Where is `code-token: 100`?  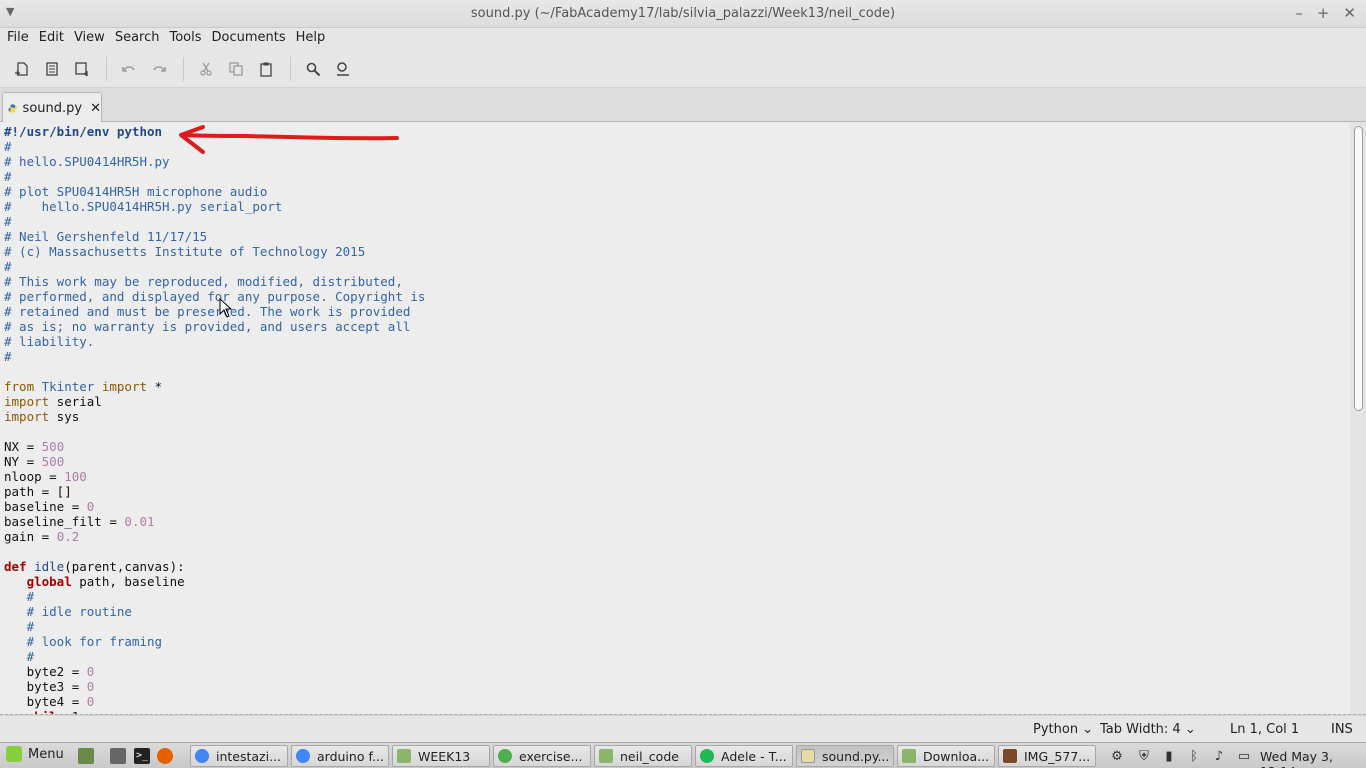 code-token: 100 is located at coordinates (75, 476).